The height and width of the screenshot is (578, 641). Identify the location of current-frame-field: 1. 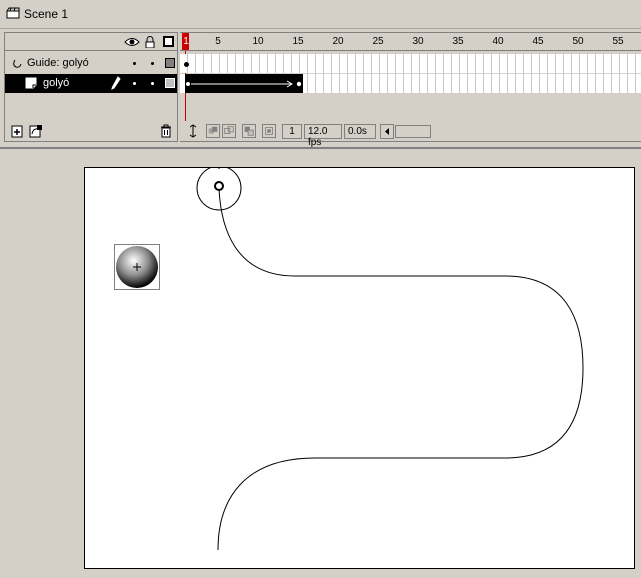
(292, 131).